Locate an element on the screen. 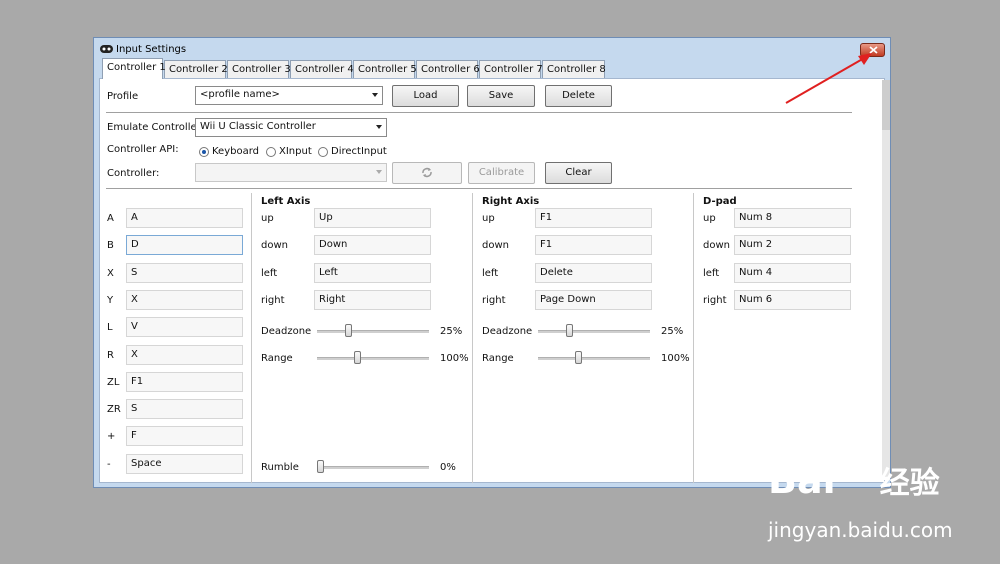  emulate-value: Wii U Classic Controller is located at coordinates (258, 126).